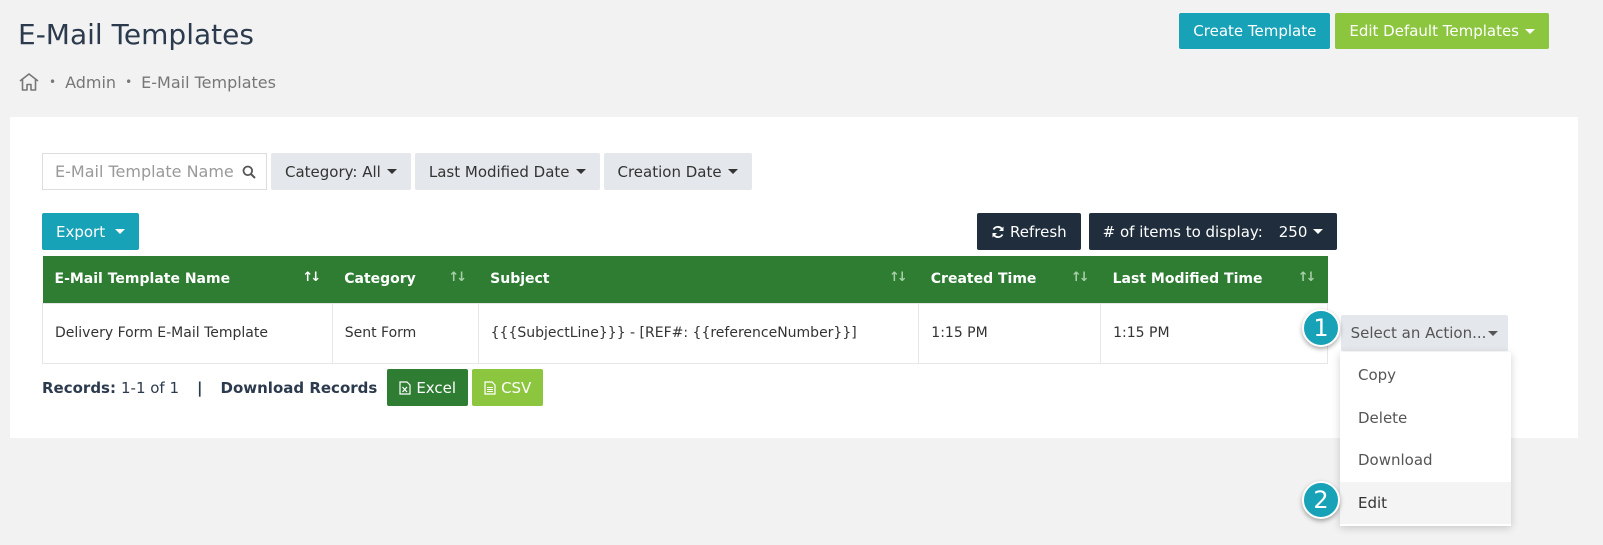 This screenshot has width=1603, height=545. I want to click on last-modified-filter-button: Last Modified Date, so click(507, 171).